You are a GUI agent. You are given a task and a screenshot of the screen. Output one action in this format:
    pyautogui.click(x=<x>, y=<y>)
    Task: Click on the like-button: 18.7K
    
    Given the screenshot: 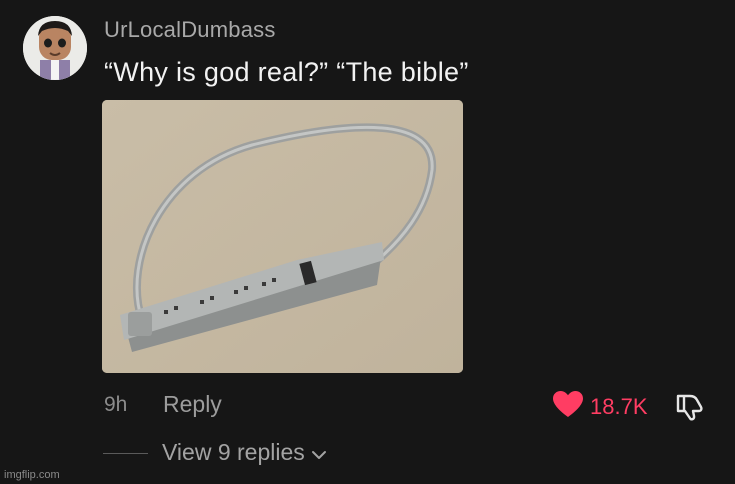 What is the action you would take?
    pyautogui.click(x=600, y=407)
    